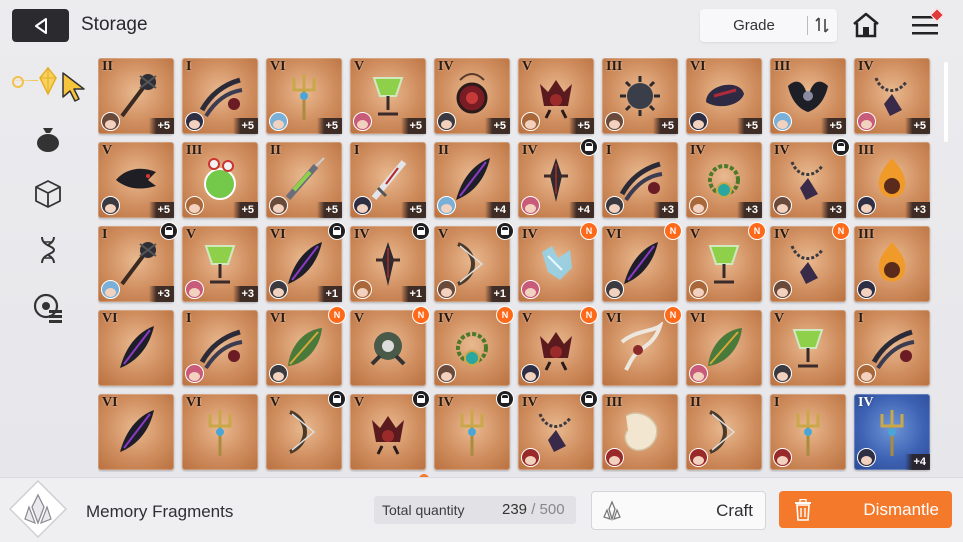 This screenshot has height=542, width=963. I want to click on item-card: II, so click(724, 432).